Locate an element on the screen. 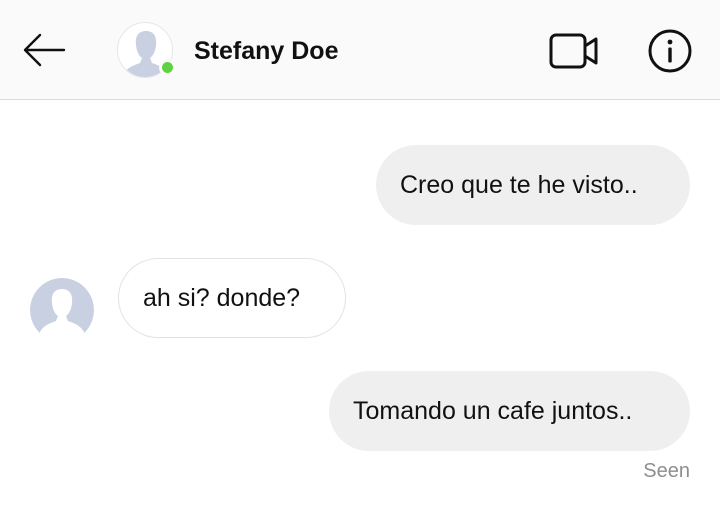 The height and width of the screenshot is (505, 720). info-button is located at coordinates (670, 51).